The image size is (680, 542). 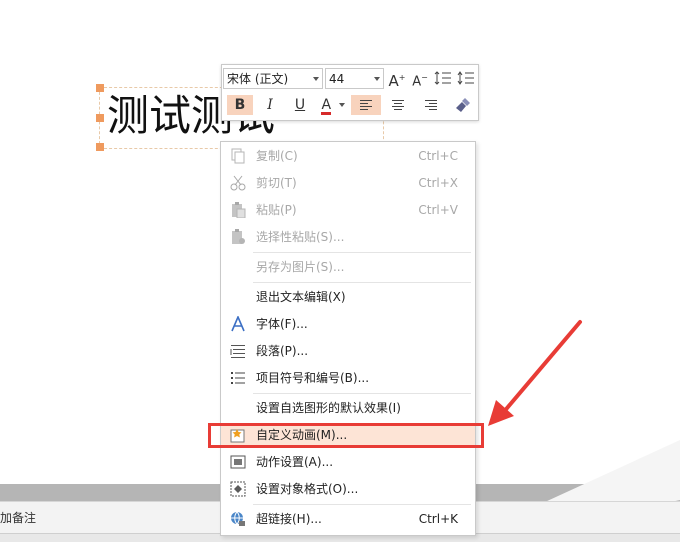 I want to click on scissors-icon, so click(x=238, y=183).